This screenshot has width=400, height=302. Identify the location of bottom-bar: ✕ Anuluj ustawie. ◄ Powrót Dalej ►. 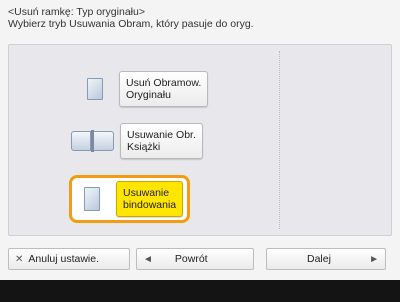
(200, 259).